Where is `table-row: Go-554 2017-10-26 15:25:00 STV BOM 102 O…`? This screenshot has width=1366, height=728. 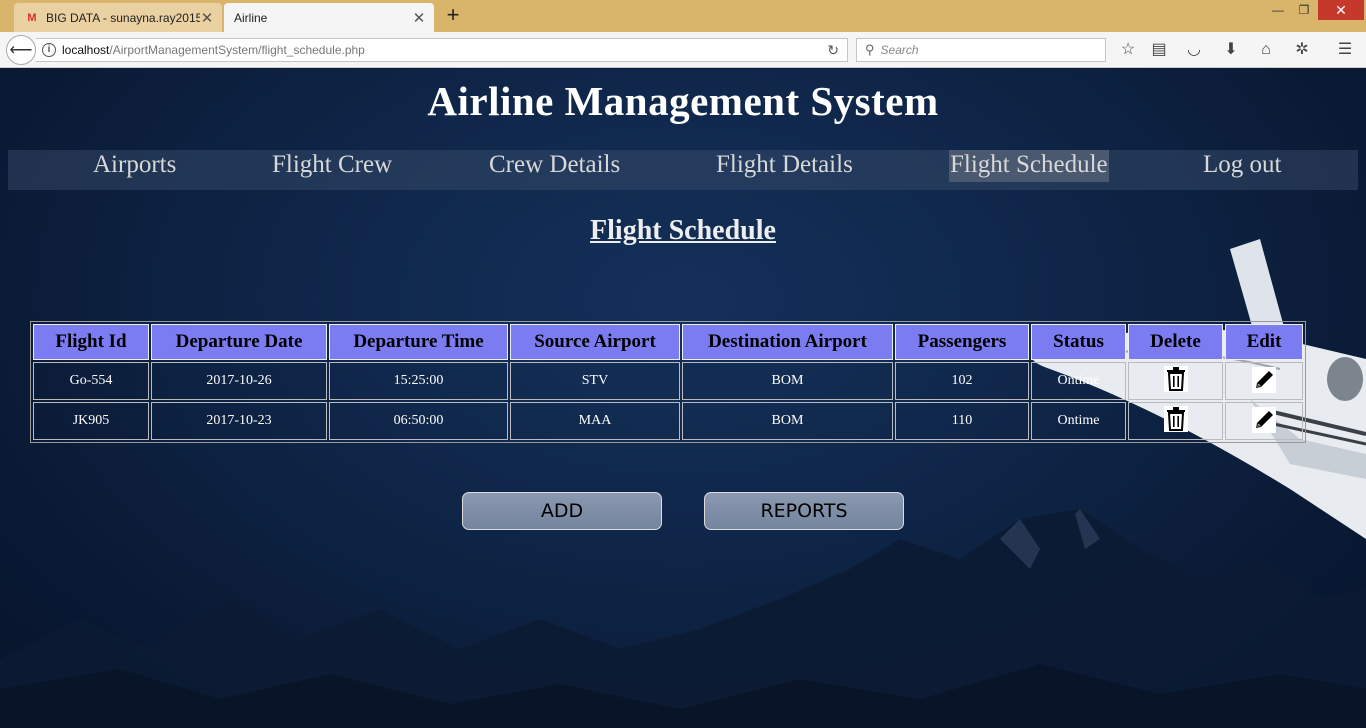
table-row: Go-554 2017-10-26 15:25:00 STV BOM 102 O… is located at coordinates (668, 381).